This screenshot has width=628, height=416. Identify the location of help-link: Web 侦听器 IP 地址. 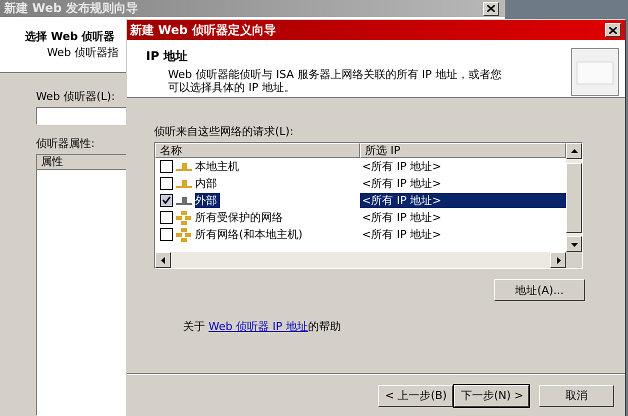
(258, 326).